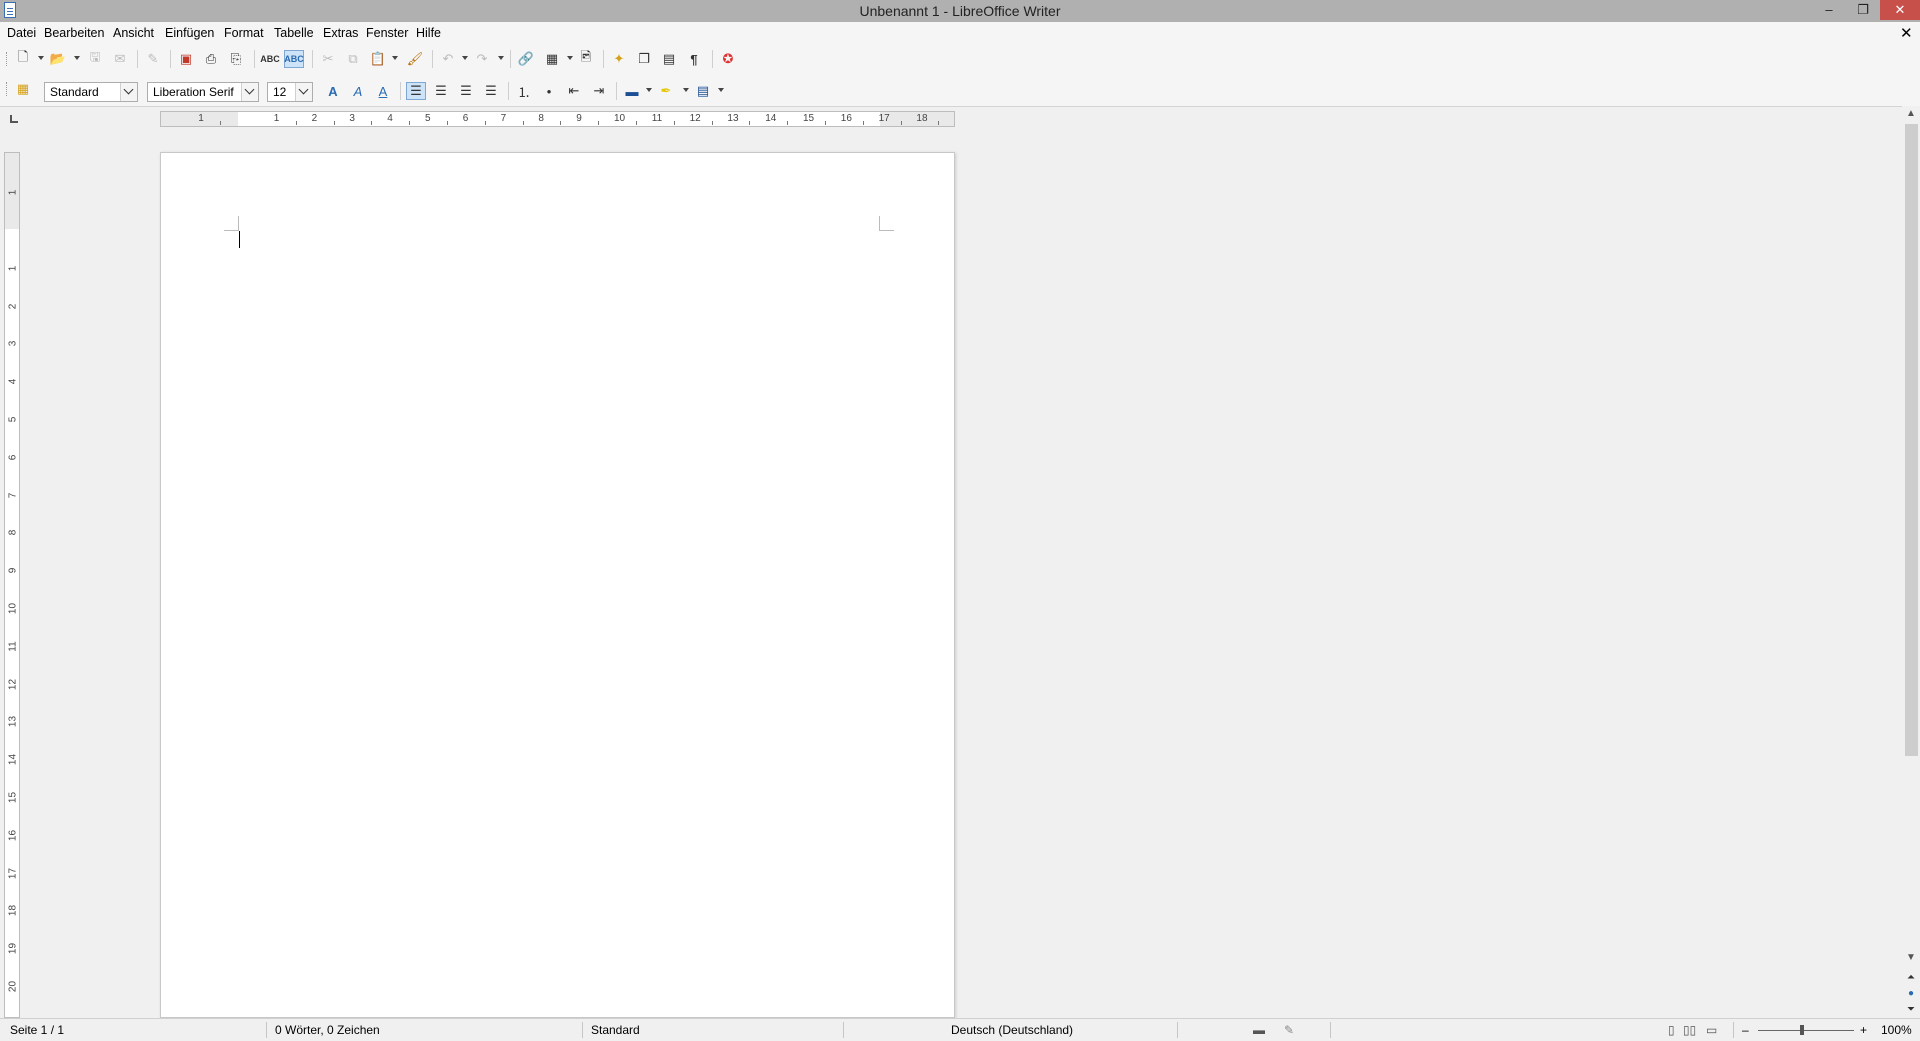  Describe the element at coordinates (526, 59) in the screenshot. I see `hyperlink-icon: 🔗` at that location.